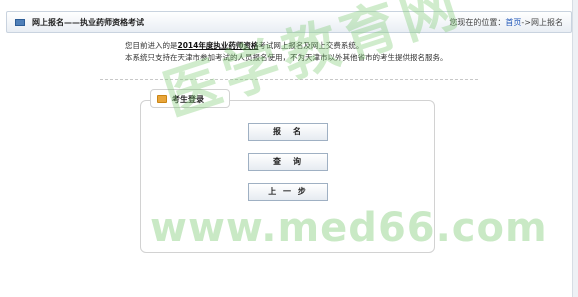 This screenshot has width=578, height=297. What do you see at coordinates (289, 22) in the screenshot?
I see `page-header: 网上报名——执业药师资格考试 您现在的位置：首页->网上报名` at bounding box center [289, 22].